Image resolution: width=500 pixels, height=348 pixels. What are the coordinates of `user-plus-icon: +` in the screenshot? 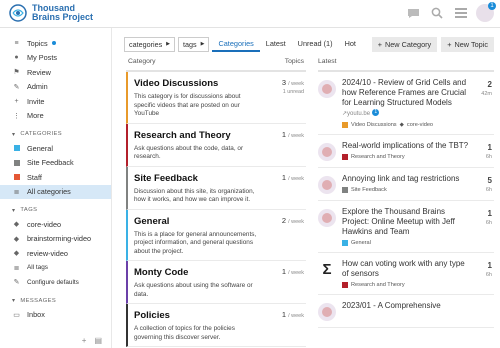 It's located at (16, 101).